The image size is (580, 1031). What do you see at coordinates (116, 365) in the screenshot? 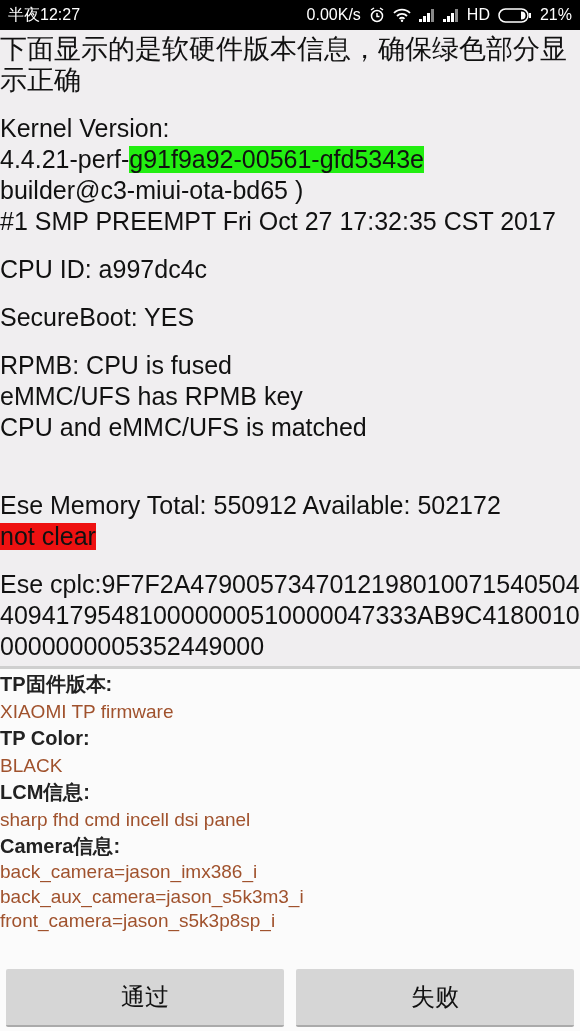
I see `info-text: RPMB: CPU is fused` at bounding box center [116, 365].